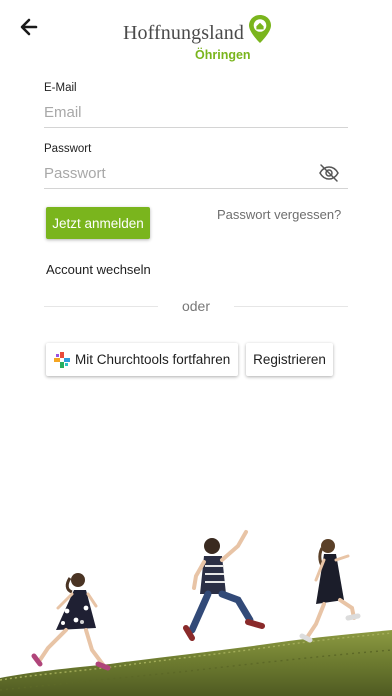  What do you see at coordinates (279, 214) in the screenshot?
I see `forgot-password-link: Passwort vergessen?` at bounding box center [279, 214].